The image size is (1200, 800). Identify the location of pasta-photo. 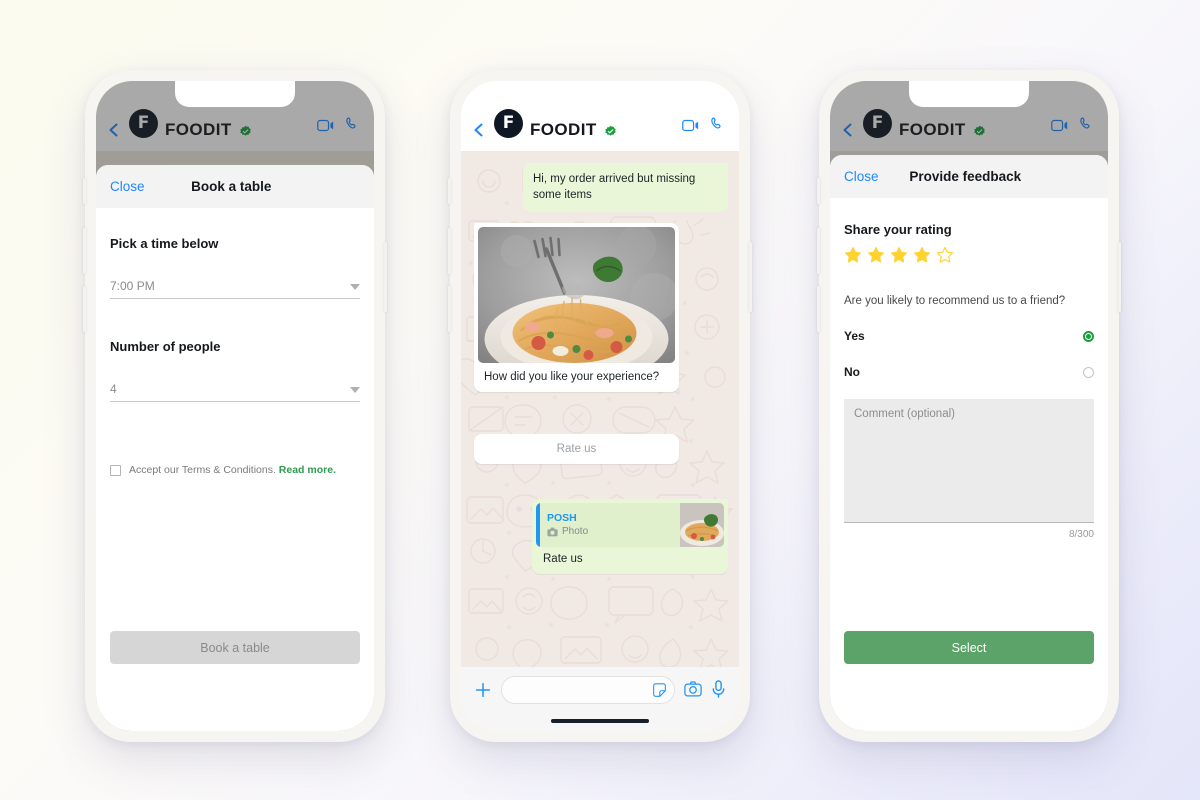
(576, 295).